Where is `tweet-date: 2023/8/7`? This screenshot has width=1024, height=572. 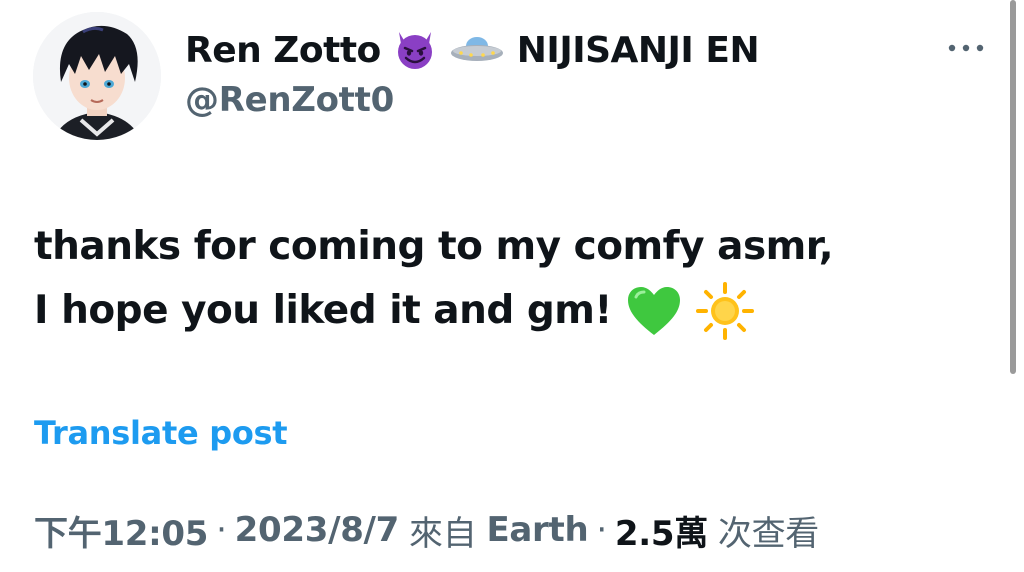
tweet-date: 2023/8/7 is located at coordinates (317, 530).